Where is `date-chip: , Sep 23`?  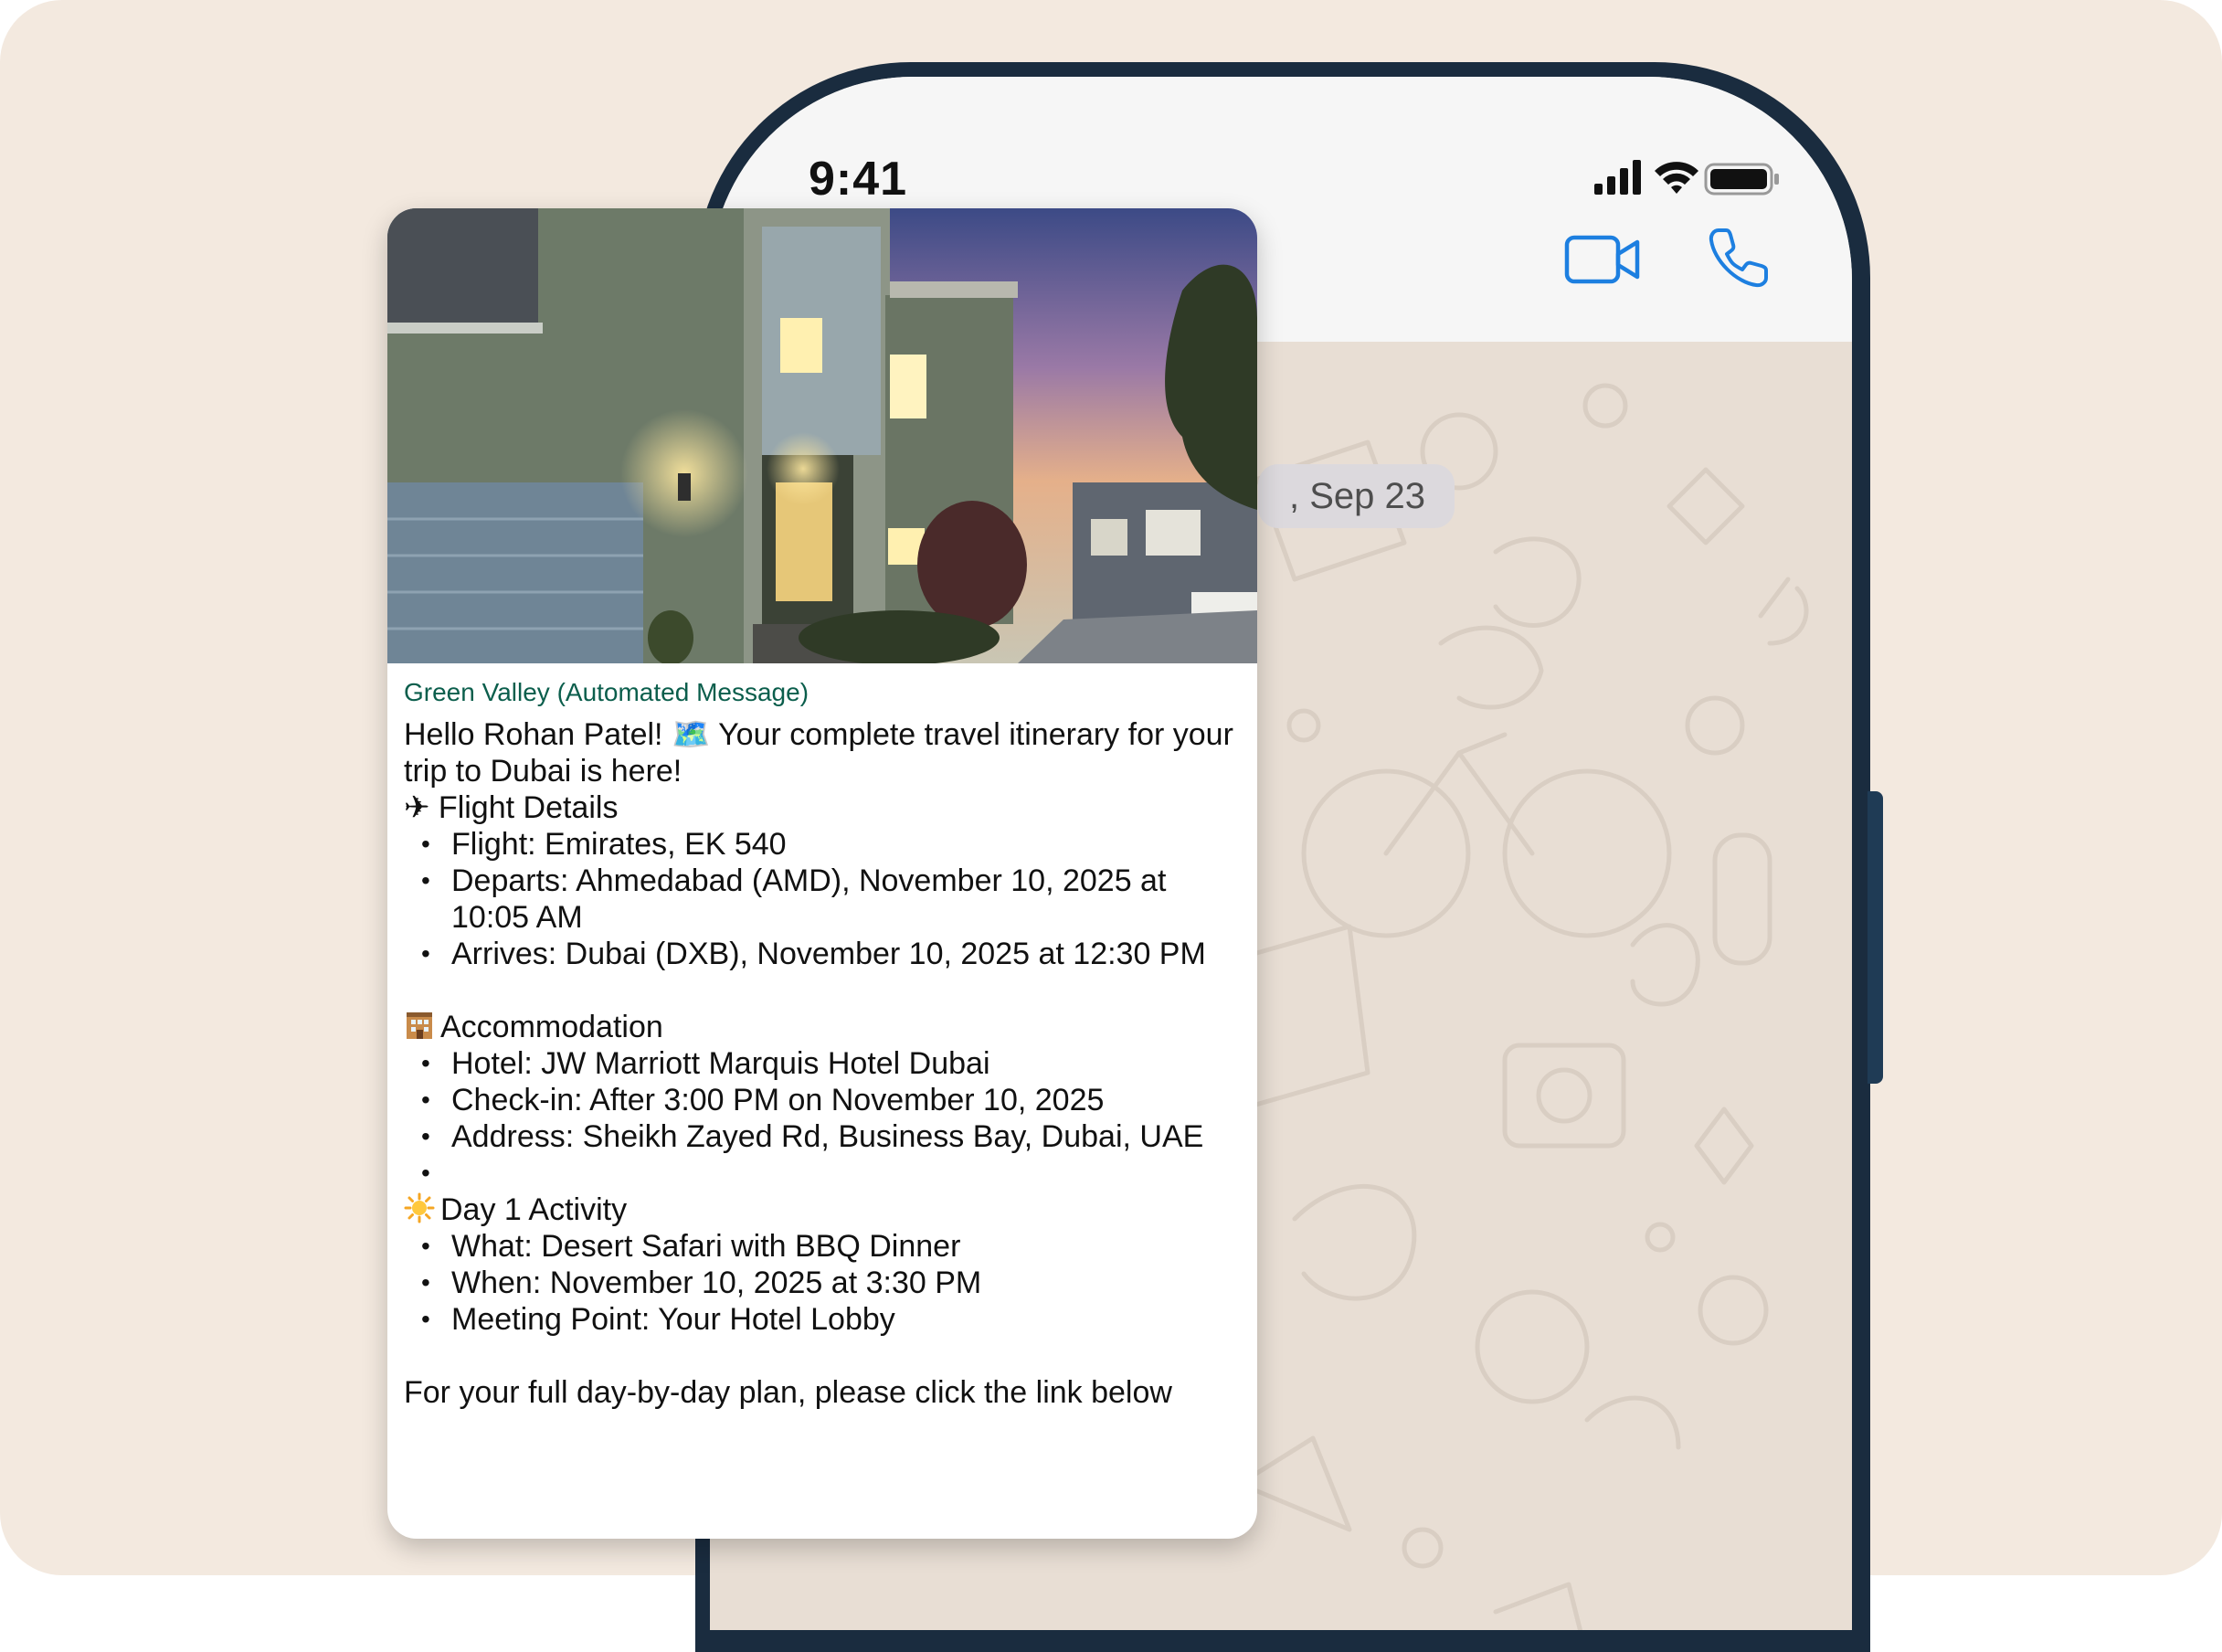
date-chip: , Sep 23 is located at coordinates (1356, 496).